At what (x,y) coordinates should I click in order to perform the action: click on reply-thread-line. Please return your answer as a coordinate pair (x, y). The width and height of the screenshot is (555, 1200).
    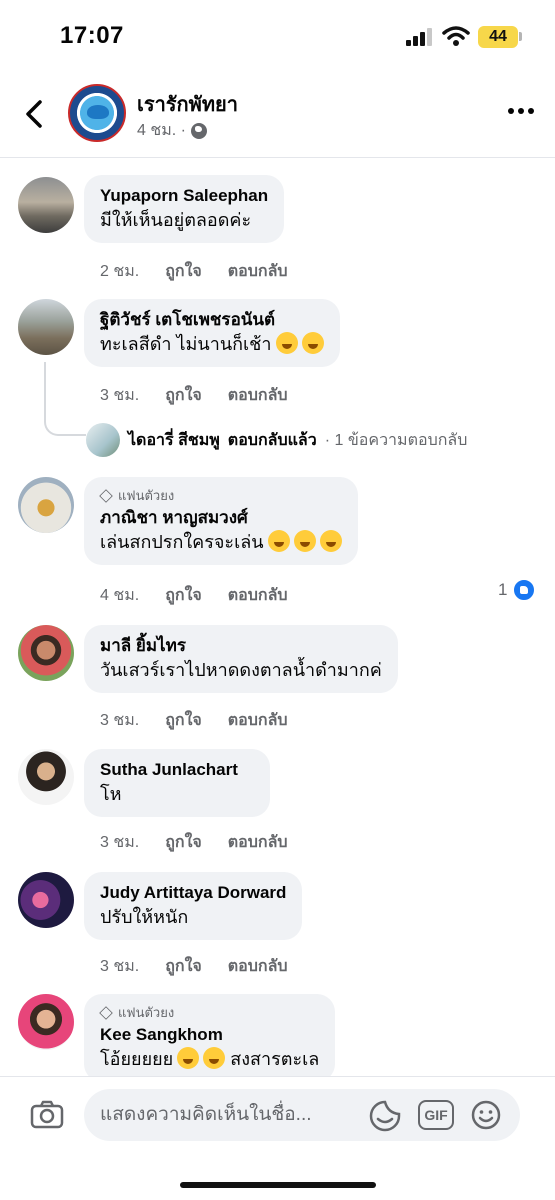
    Looking at the image, I should click on (65, 399).